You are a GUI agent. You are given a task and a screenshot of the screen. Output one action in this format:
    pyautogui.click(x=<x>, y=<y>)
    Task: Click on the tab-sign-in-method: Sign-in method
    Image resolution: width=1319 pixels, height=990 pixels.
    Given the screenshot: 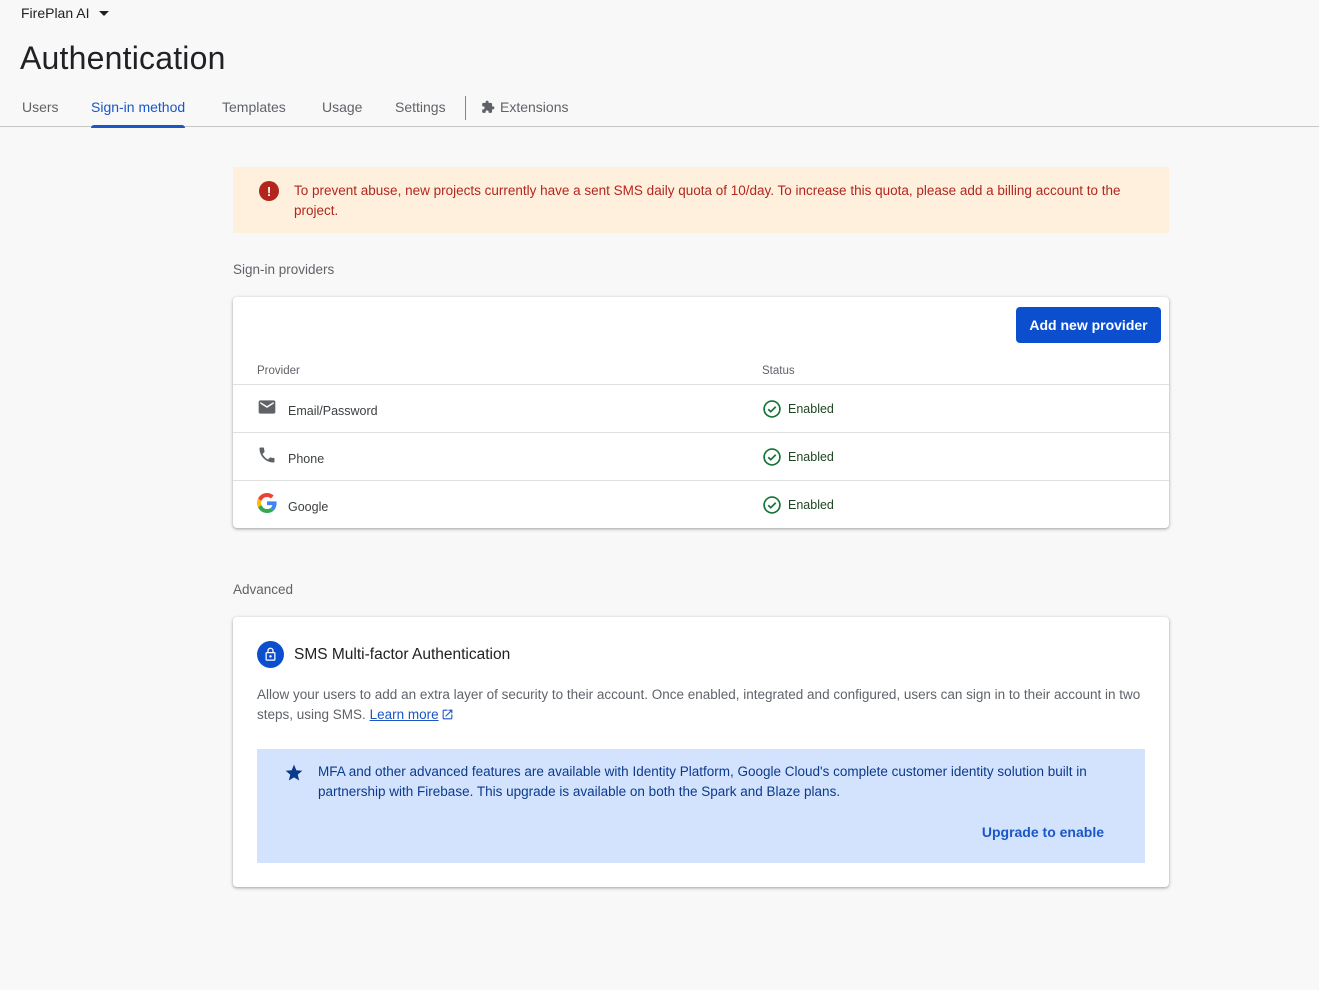 What is the action you would take?
    pyautogui.click(x=138, y=110)
    